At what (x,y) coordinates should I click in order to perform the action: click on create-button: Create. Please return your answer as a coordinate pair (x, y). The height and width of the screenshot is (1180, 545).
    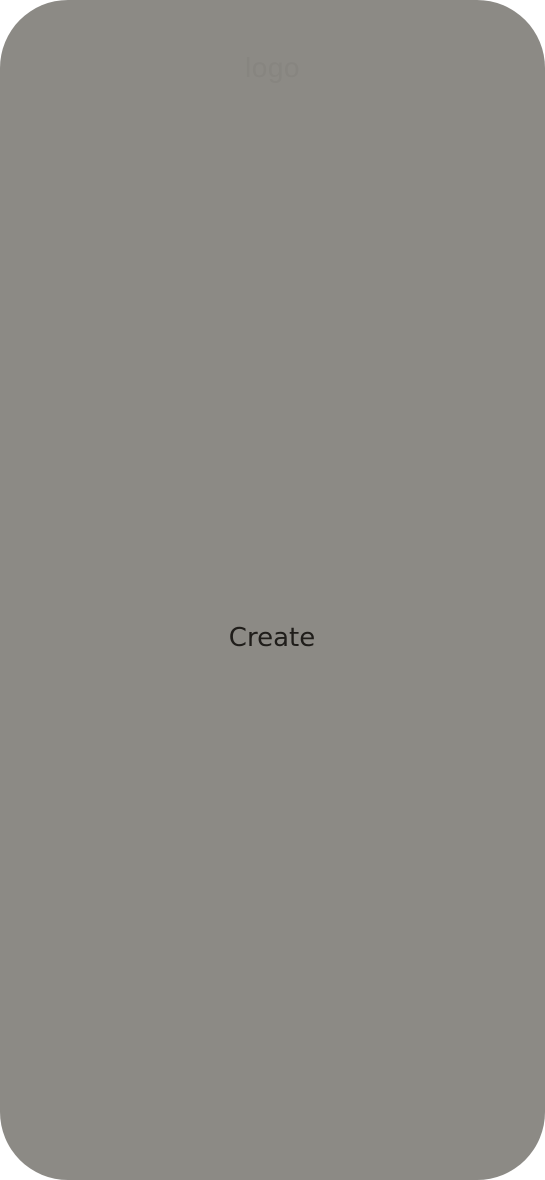
    Looking at the image, I should click on (272, 638).